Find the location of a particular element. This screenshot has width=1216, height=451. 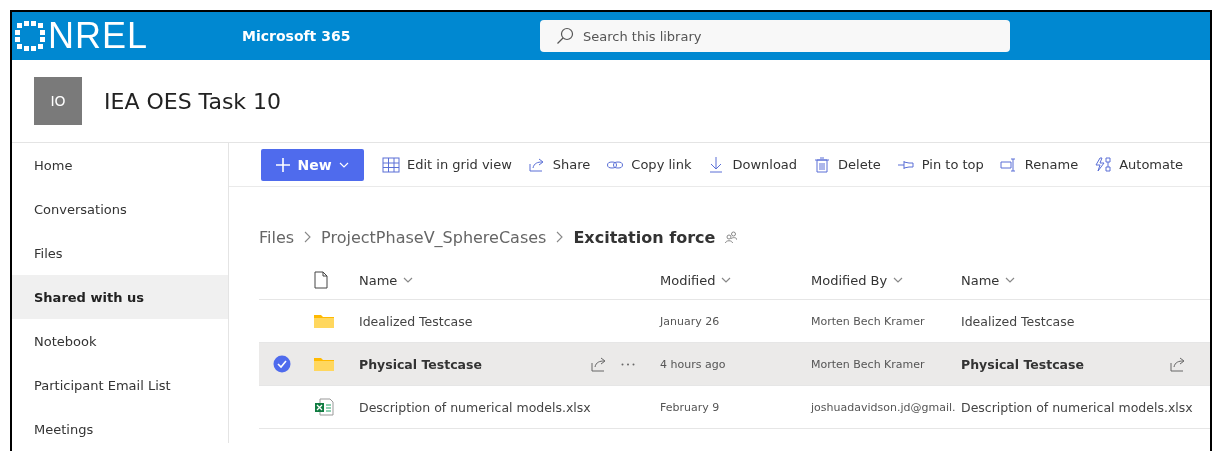

table-row: Physical Testcase 4 hours ago Morten Bech Kramer Physical Testcase is located at coordinates (734, 364).